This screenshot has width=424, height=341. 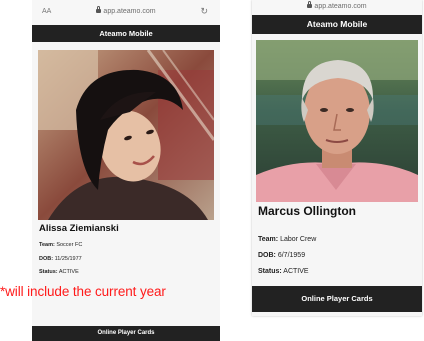 I want to click on current-year-annotation: *will include the current year, so click(x=83, y=291).